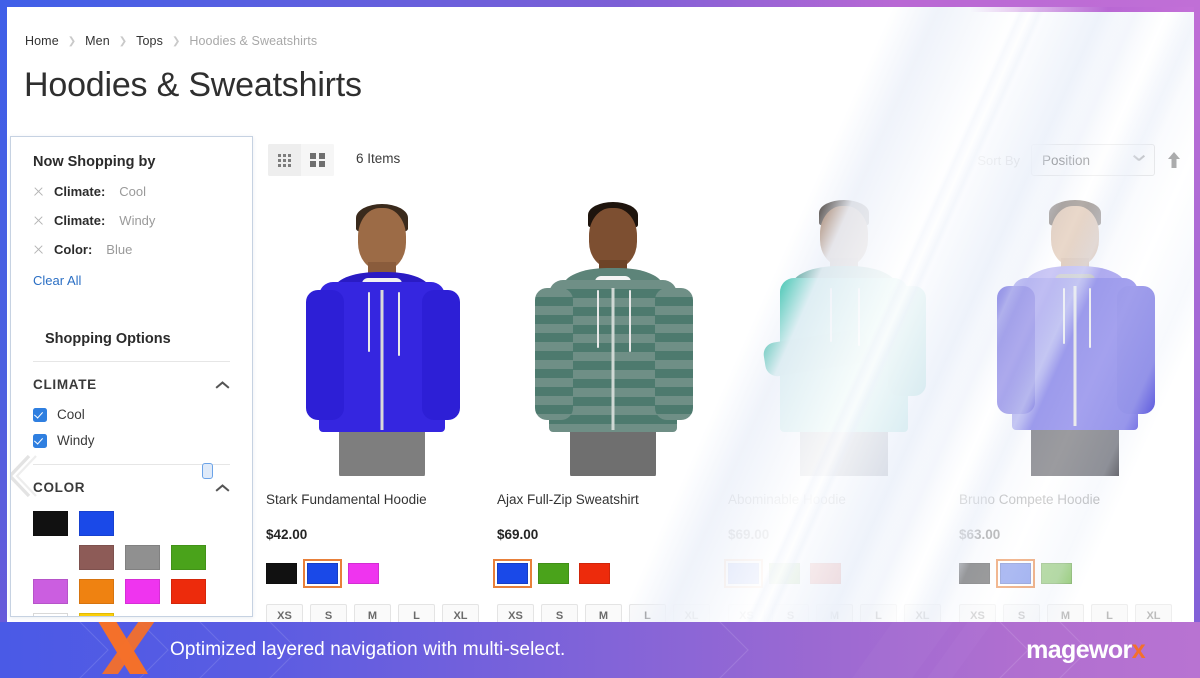 The height and width of the screenshot is (678, 1200). Describe the element at coordinates (612, 499) in the screenshot. I see `product-name: Ajax Full-Zip Sweatshirt` at that location.